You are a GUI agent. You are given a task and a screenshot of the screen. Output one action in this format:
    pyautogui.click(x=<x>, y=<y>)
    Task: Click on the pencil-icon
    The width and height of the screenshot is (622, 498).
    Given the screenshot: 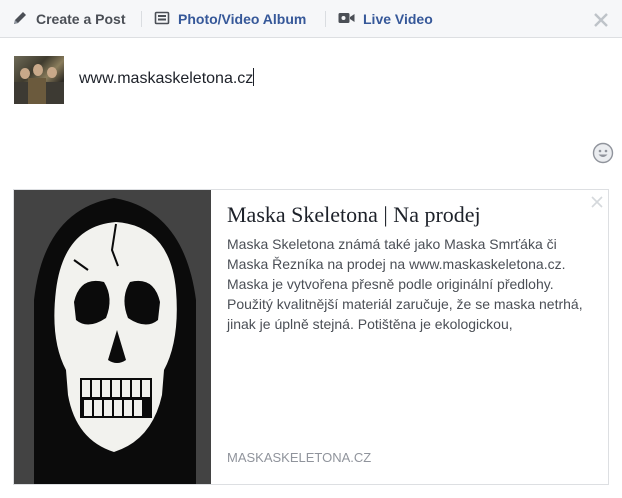 What is the action you would take?
    pyautogui.click(x=20, y=19)
    